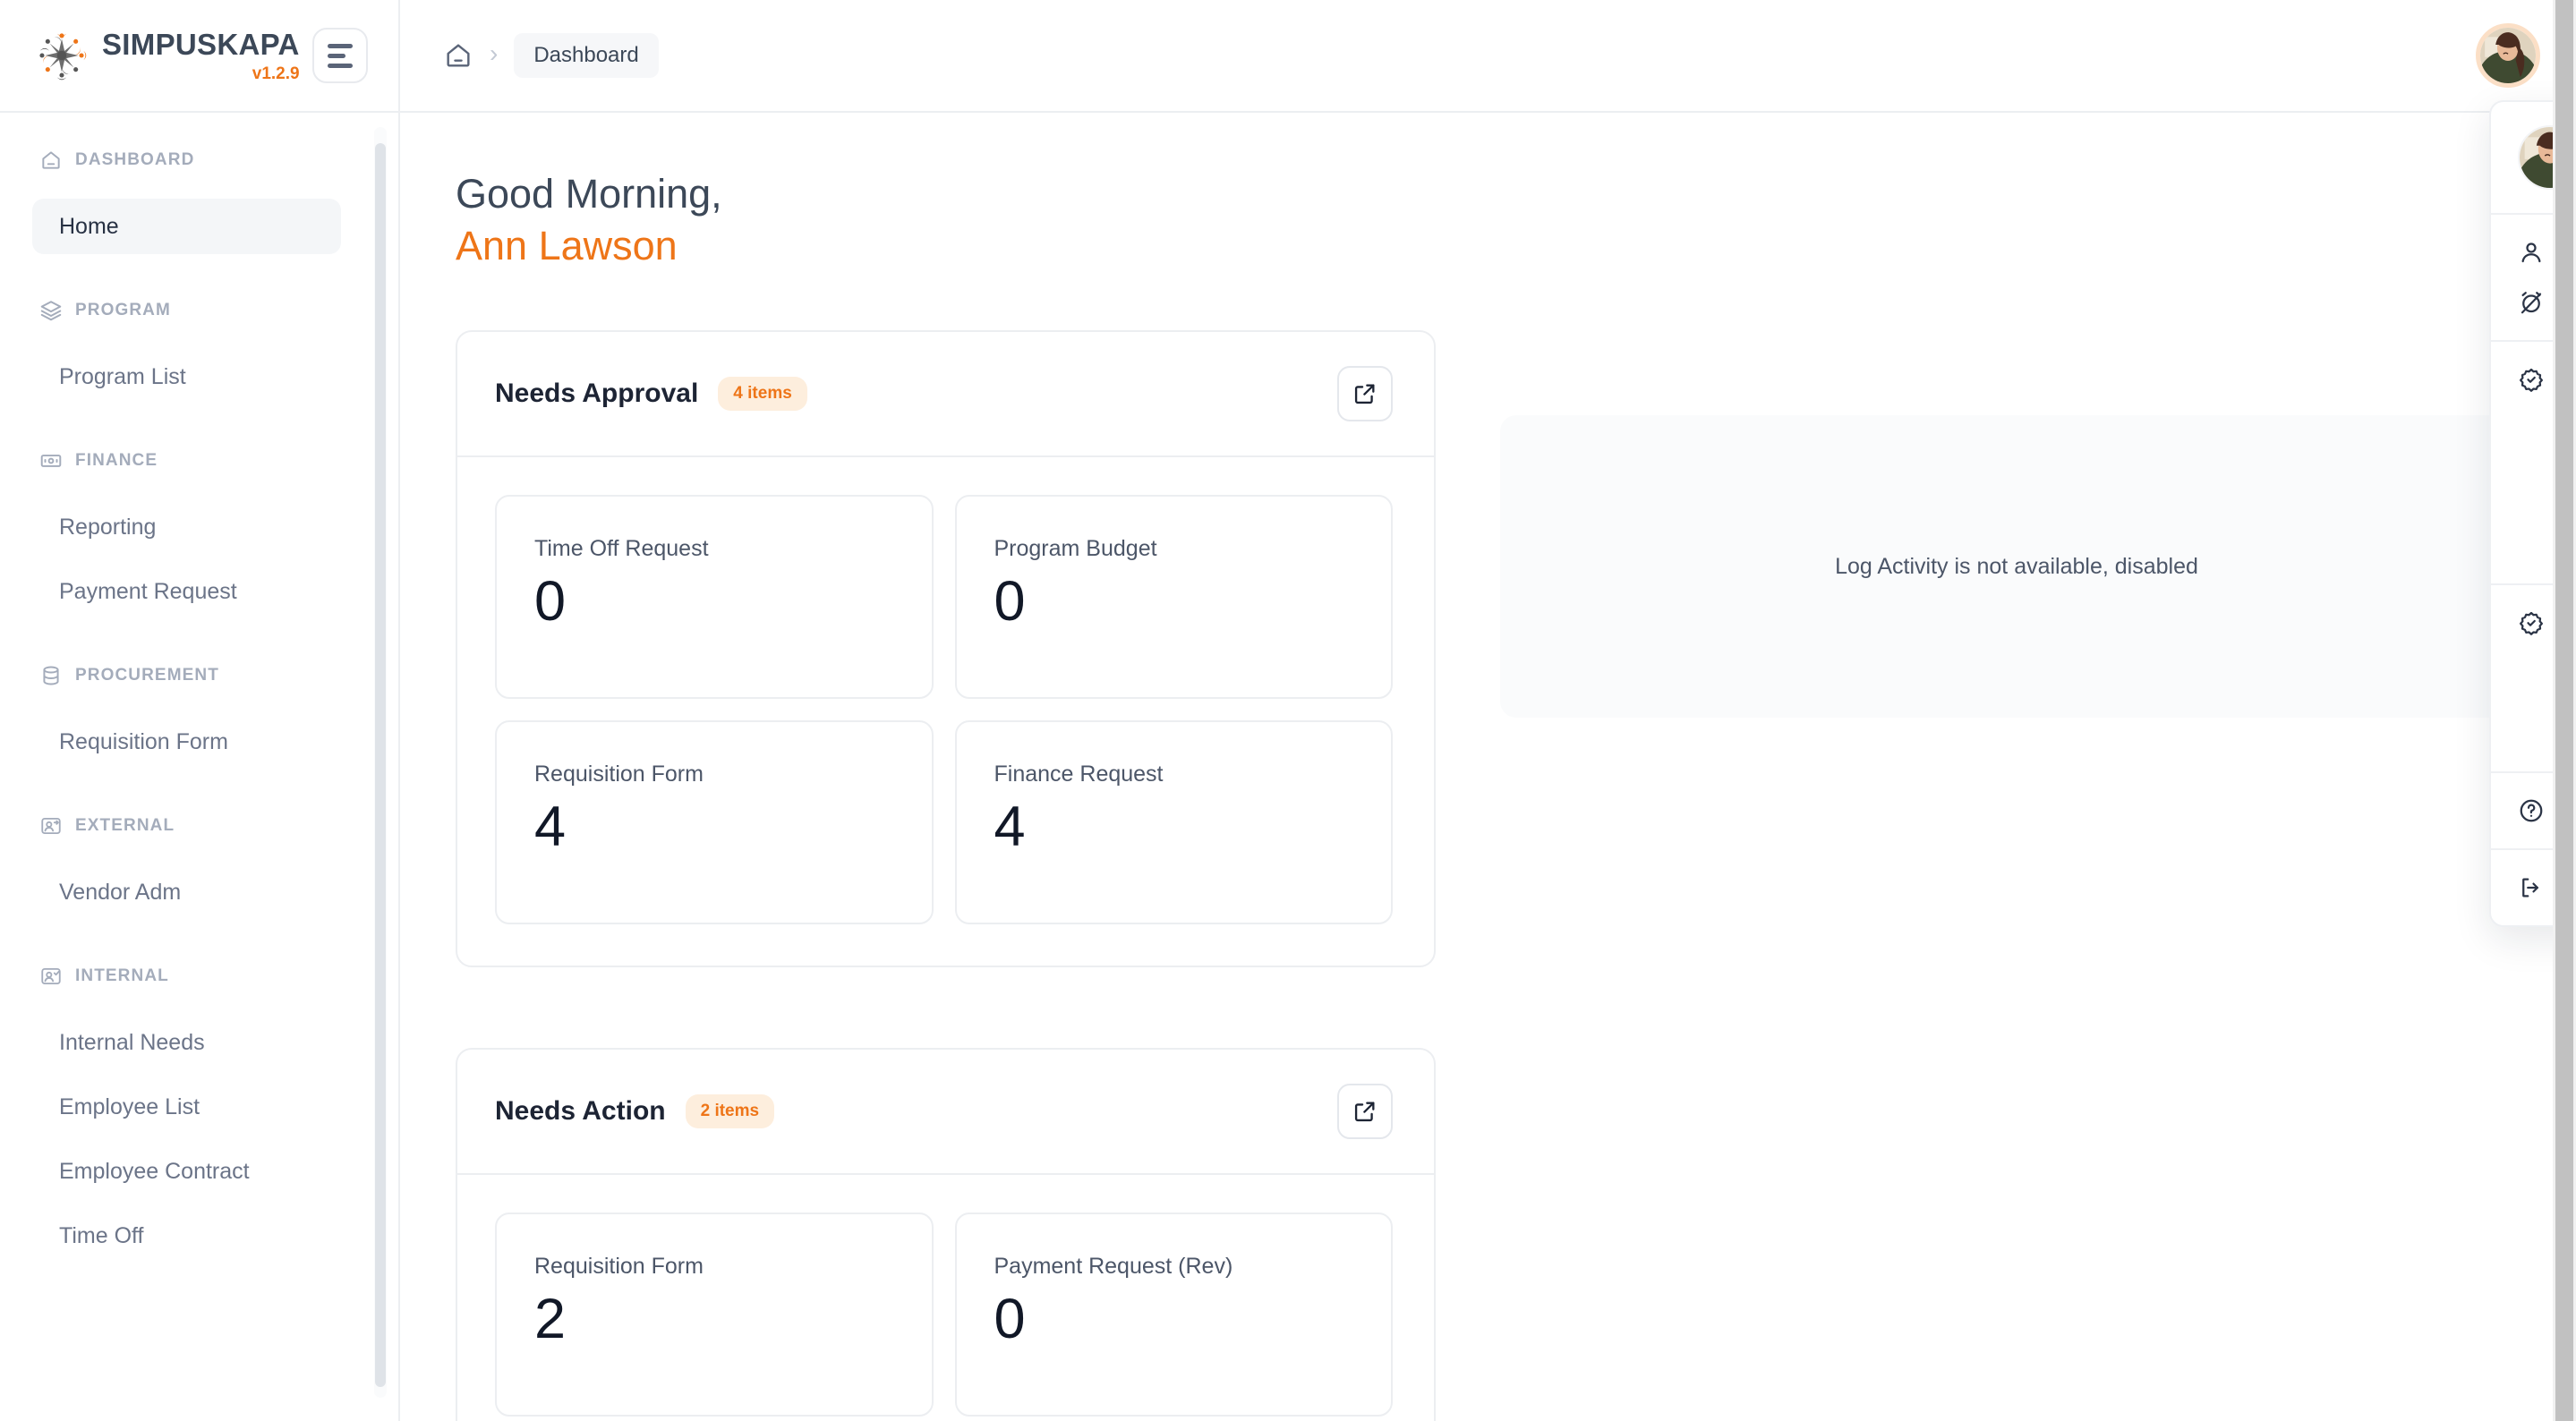 The image size is (2576, 1421). What do you see at coordinates (51, 310) in the screenshot?
I see `layers-icon` at bounding box center [51, 310].